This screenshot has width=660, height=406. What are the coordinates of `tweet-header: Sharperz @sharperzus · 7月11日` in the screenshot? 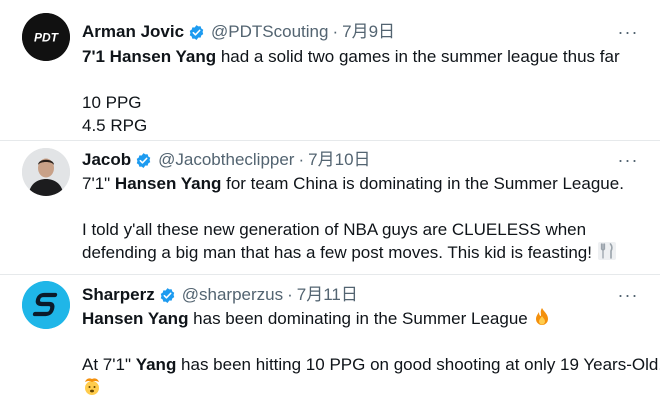 It's located at (220, 295).